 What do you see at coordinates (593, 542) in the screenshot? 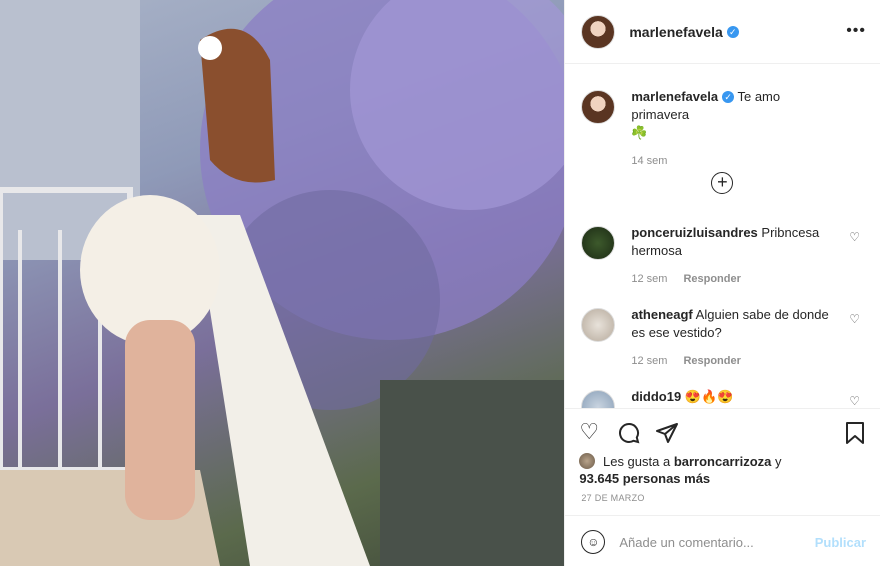
I see `emoji-icon: ☺` at bounding box center [593, 542].